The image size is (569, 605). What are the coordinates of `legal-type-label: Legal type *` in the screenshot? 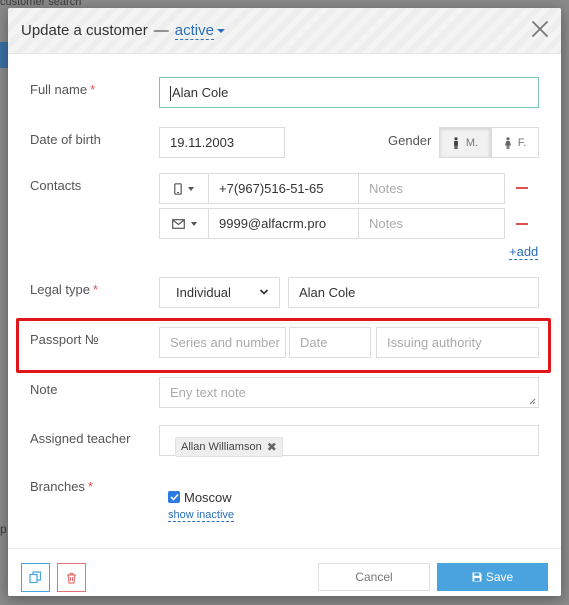 It's located at (64, 289).